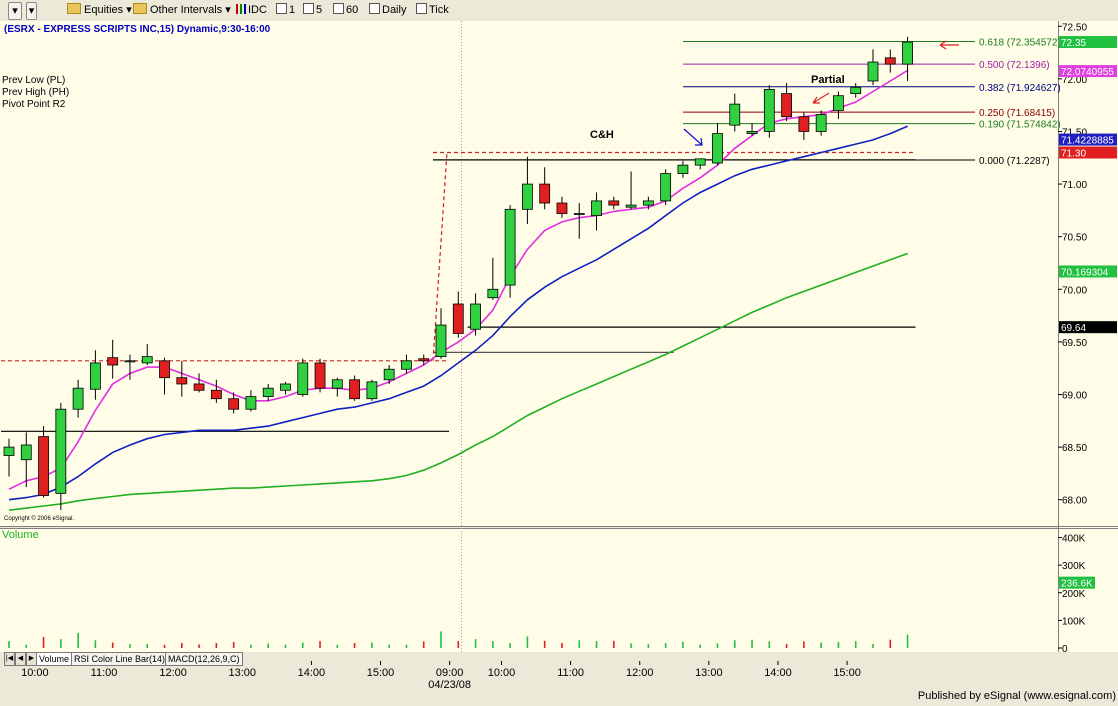  What do you see at coordinates (15, 11) in the screenshot?
I see `toolbar-menu-icon: ▾` at bounding box center [15, 11].